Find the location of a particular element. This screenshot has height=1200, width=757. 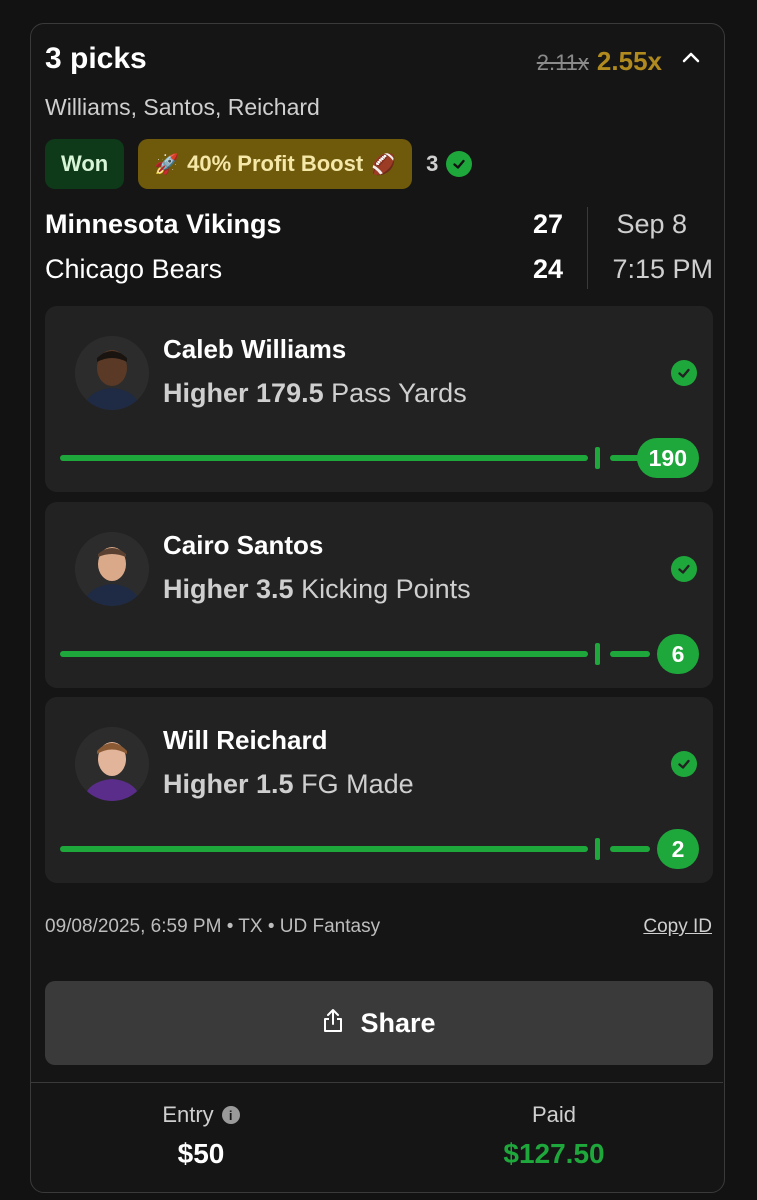

score-away: 24 is located at coordinates (547, 269).